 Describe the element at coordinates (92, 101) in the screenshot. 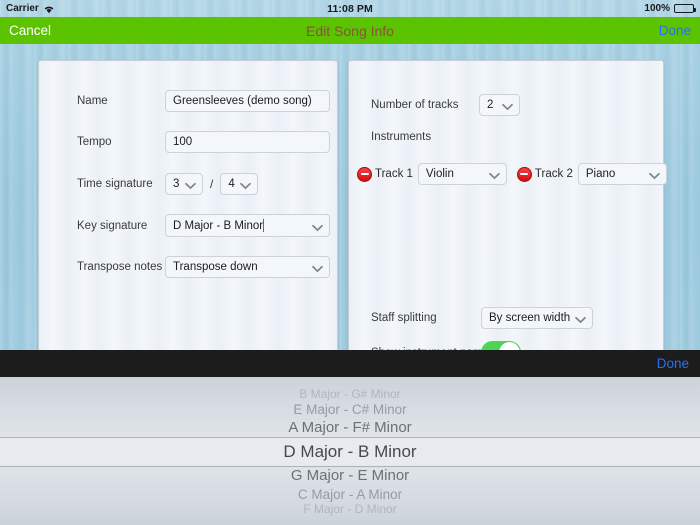

I see `name-label: Name` at that location.